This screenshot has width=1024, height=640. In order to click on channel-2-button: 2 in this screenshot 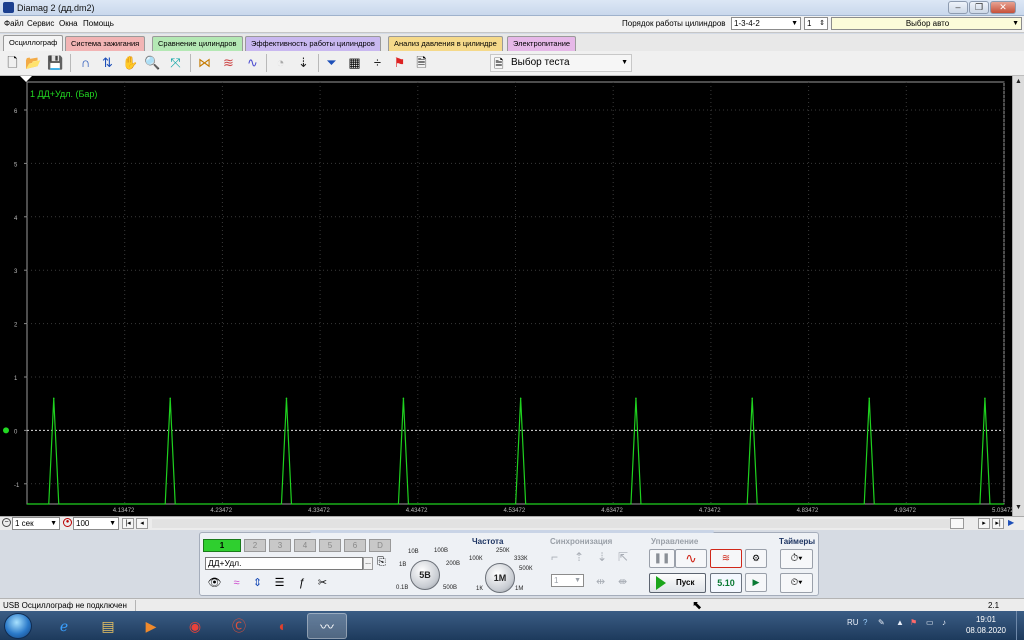, I will do `click(255, 545)`.